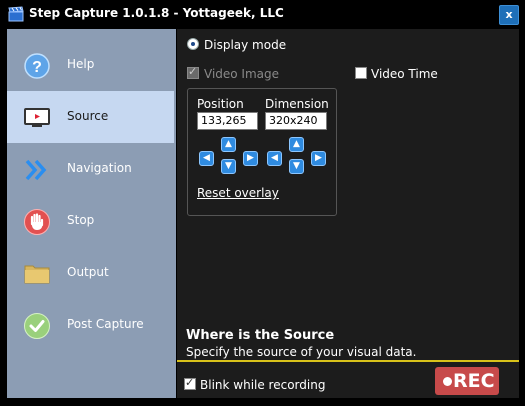 This screenshot has width=525, height=406. I want to click on blink-checkbox, so click(190, 383).